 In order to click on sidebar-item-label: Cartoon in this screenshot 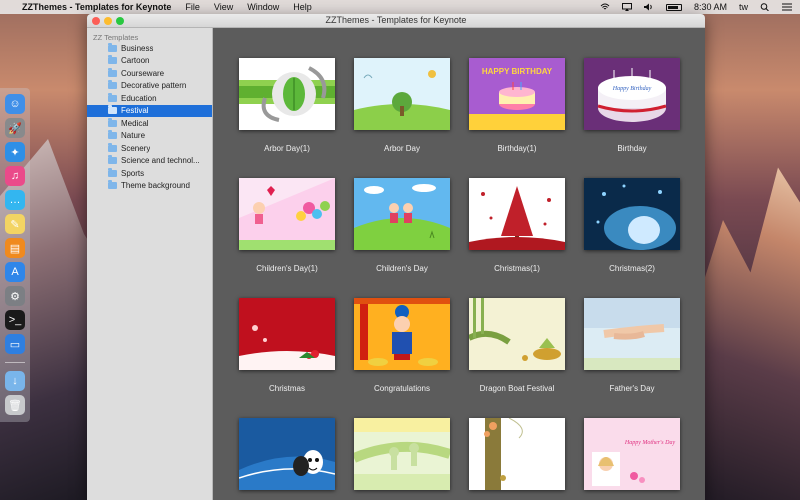, I will do `click(135, 61)`.